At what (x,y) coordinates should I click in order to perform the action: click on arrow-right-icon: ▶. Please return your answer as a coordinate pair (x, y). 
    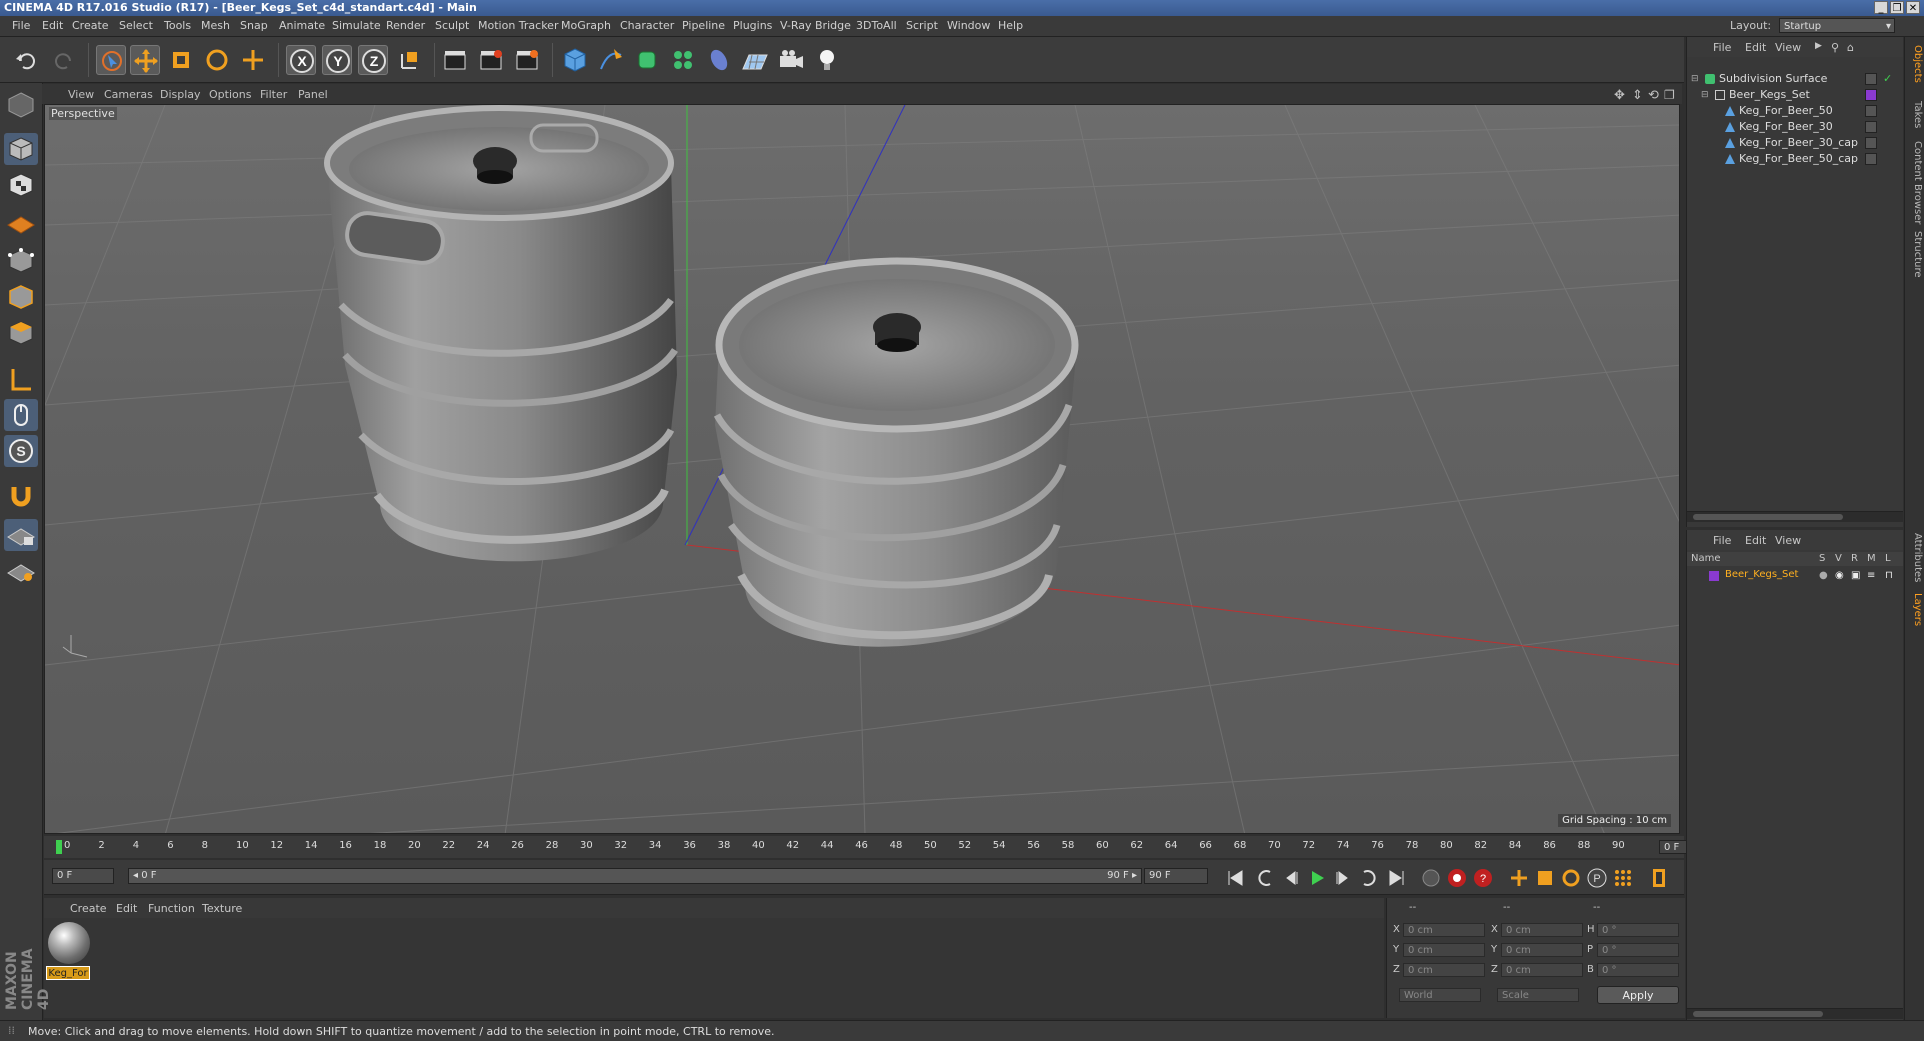
    Looking at the image, I should click on (1818, 46).